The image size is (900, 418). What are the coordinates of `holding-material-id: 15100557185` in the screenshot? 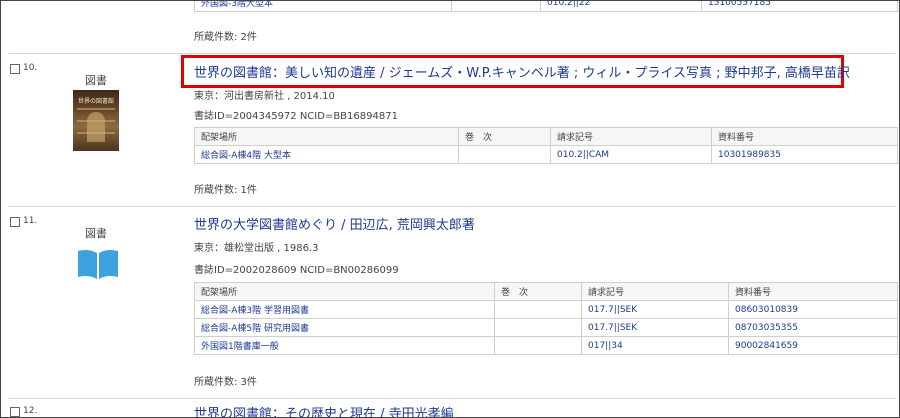 It's located at (799, 6).